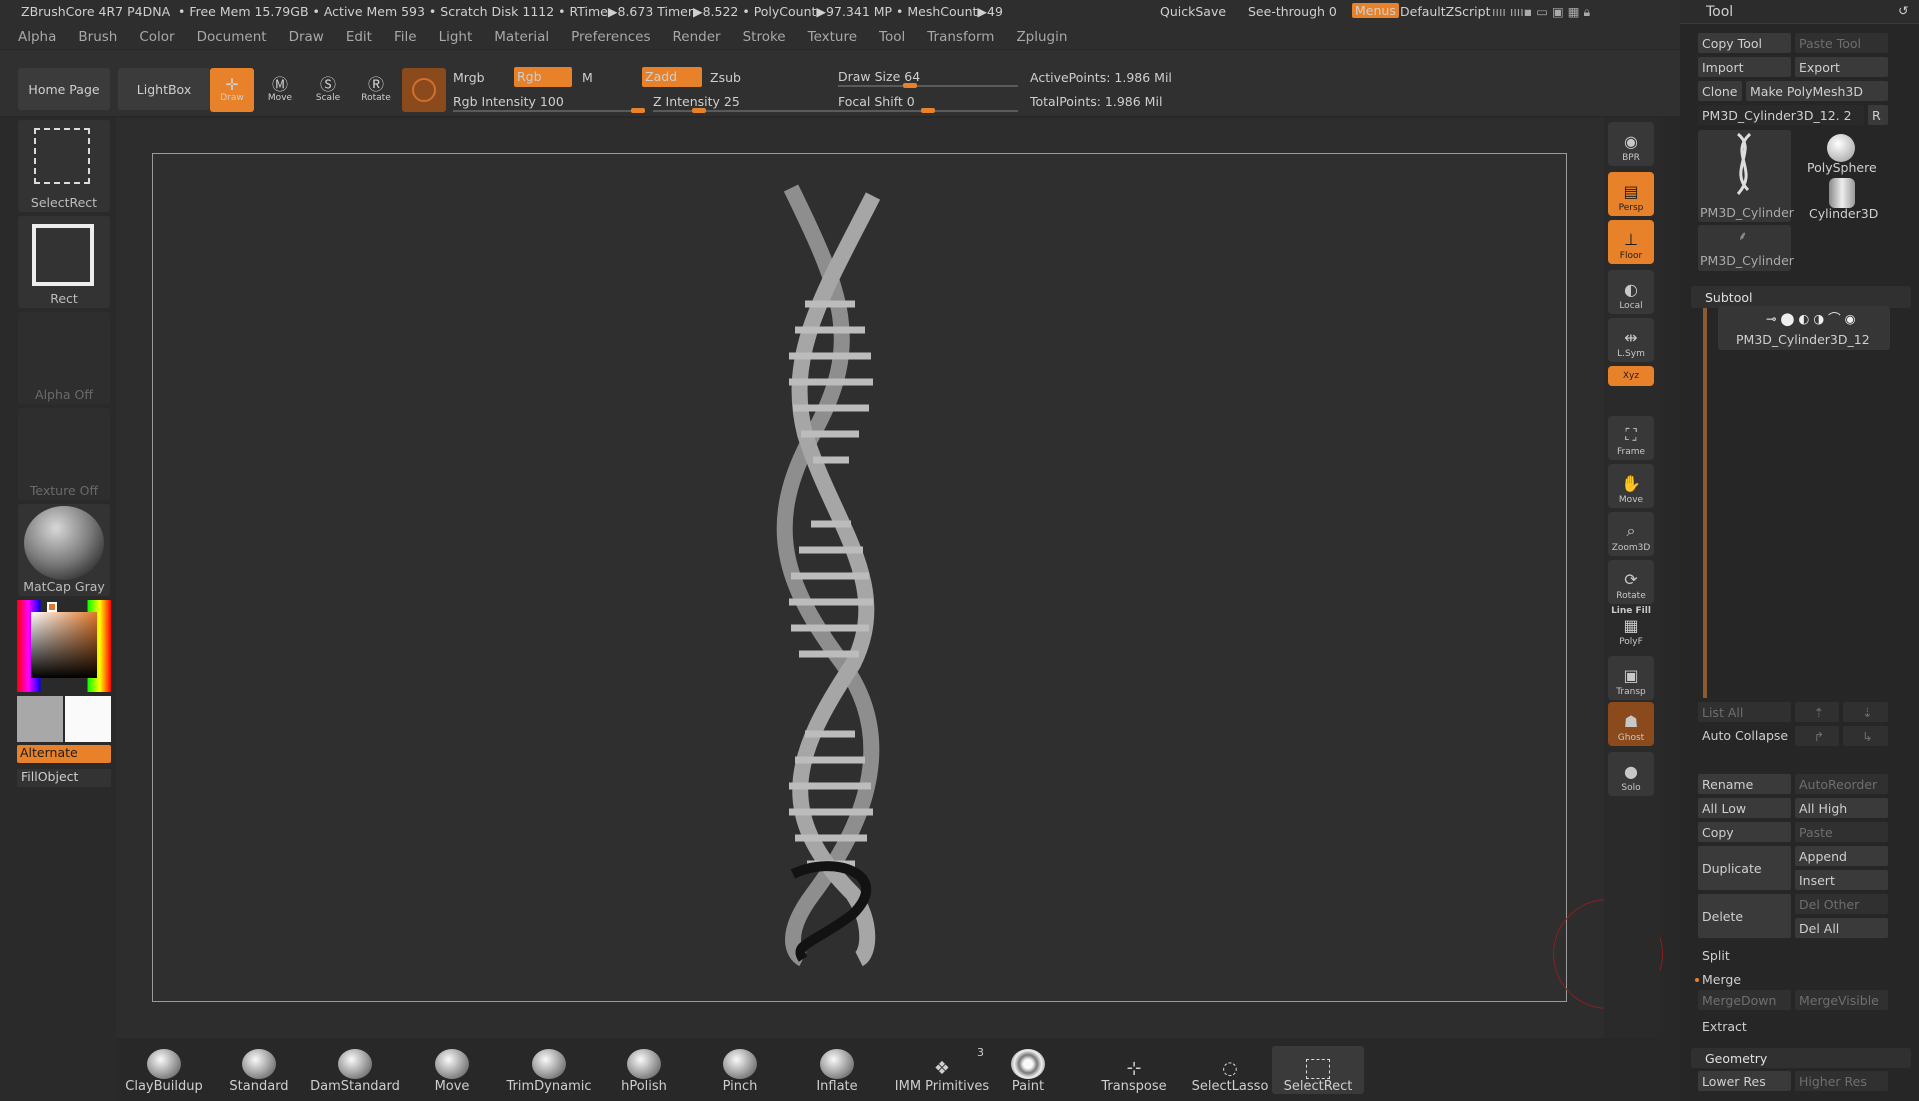 This screenshot has height=1101, width=1919. Describe the element at coordinates (1292, 11) in the screenshot. I see `seethrough-slider: See-through 0` at that location.